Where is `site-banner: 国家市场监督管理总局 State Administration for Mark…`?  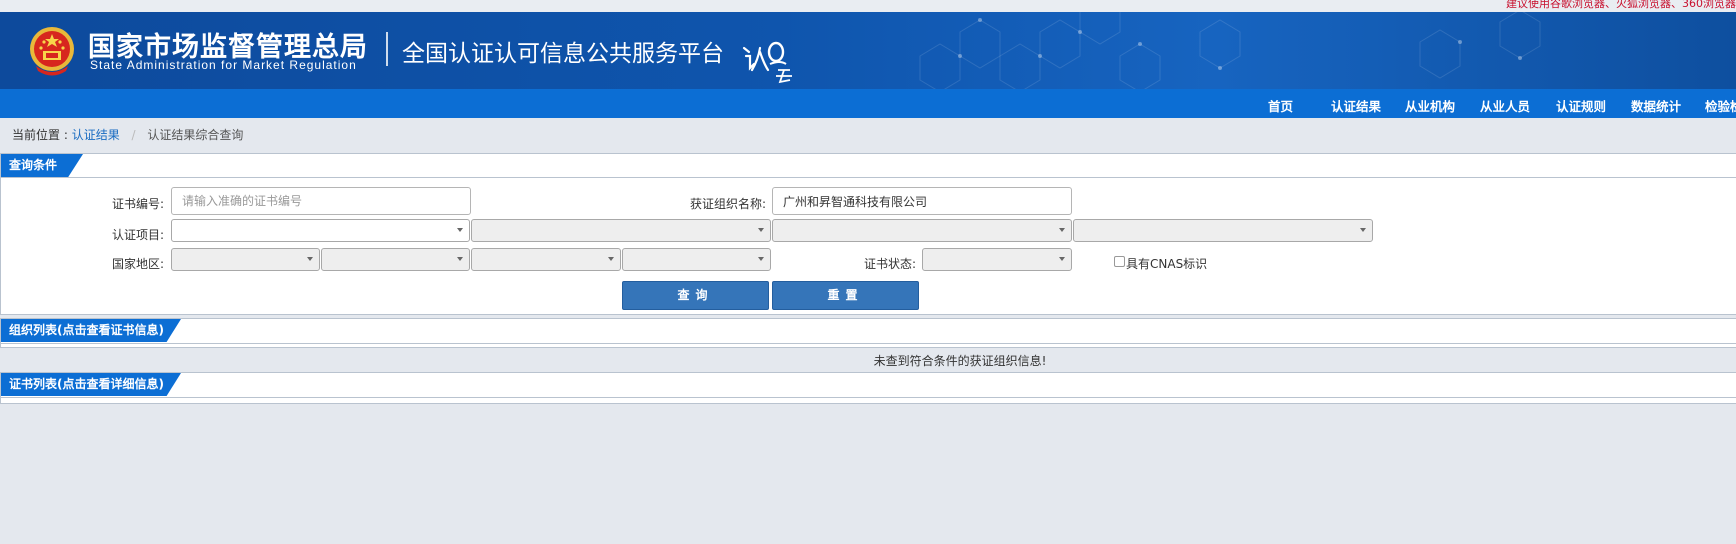 site-banner: 国家市场监督管理总局 State Administration for Mark… is located at coordinates (868, 50).